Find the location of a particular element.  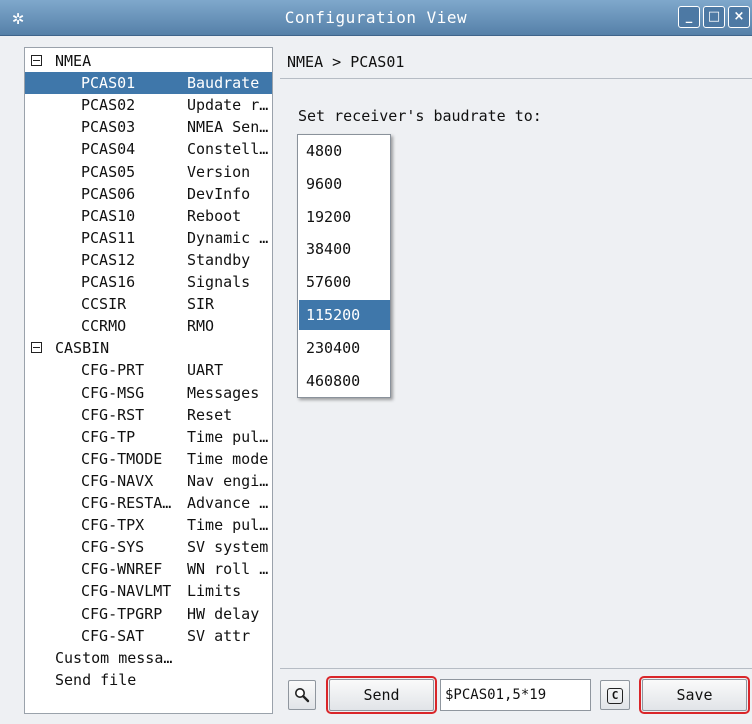

search-button is located at coordinates (302, 695).